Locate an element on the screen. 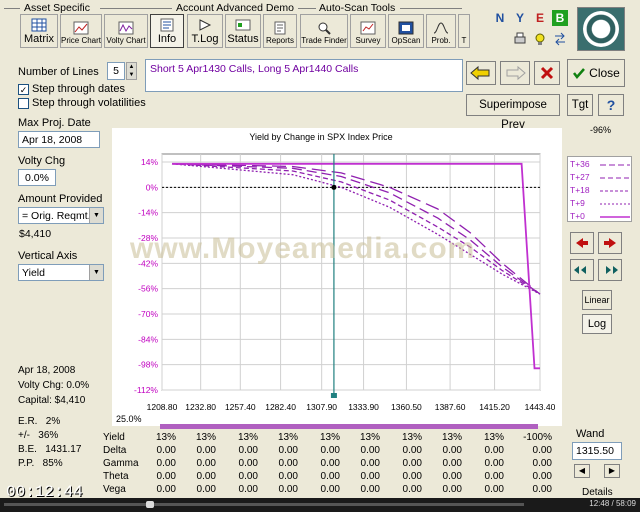 This screenshot has width=640, height=512. stat-volty: Volty Chg: 0.0% is located at coordinates (54, 385).